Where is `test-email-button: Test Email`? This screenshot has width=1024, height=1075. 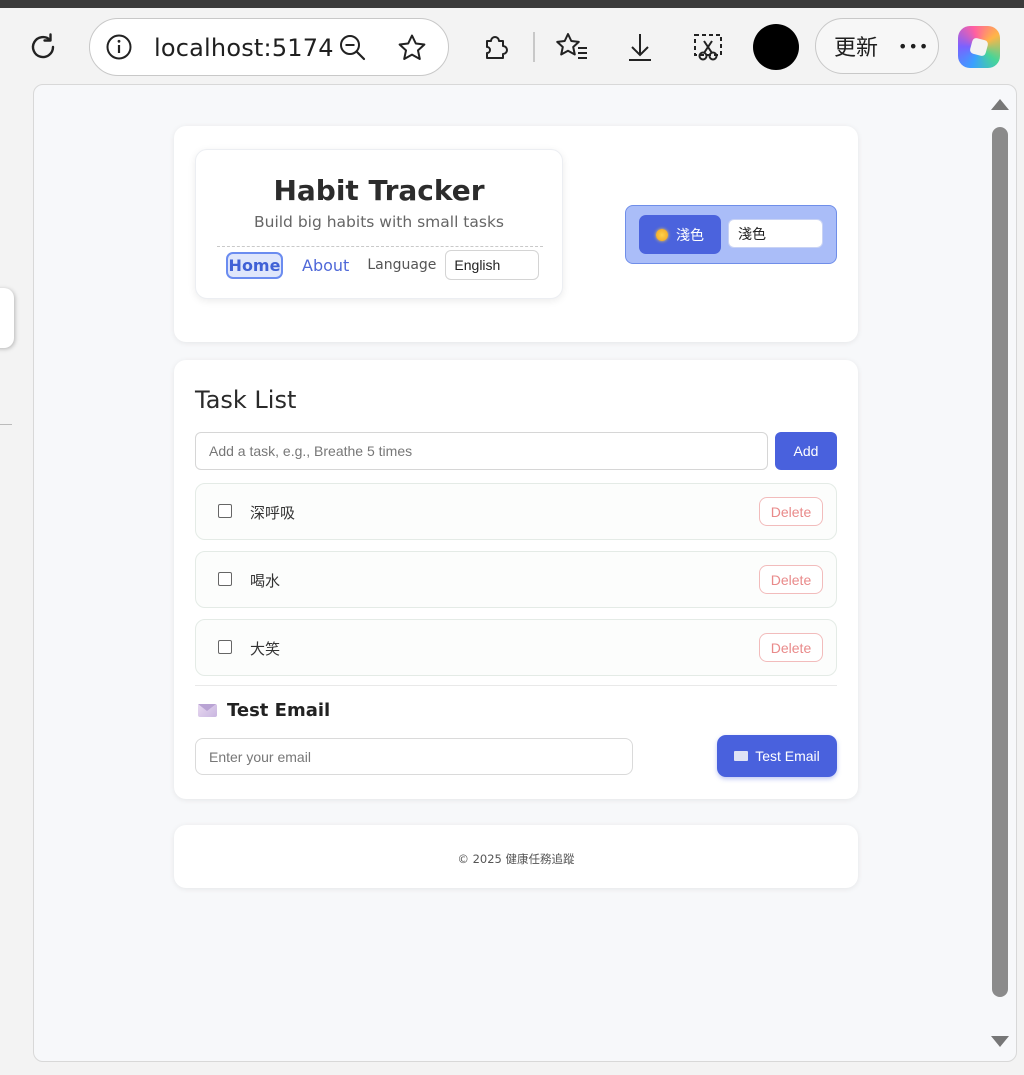
test-email-button: Test Email is located at coordinates (777, 756).